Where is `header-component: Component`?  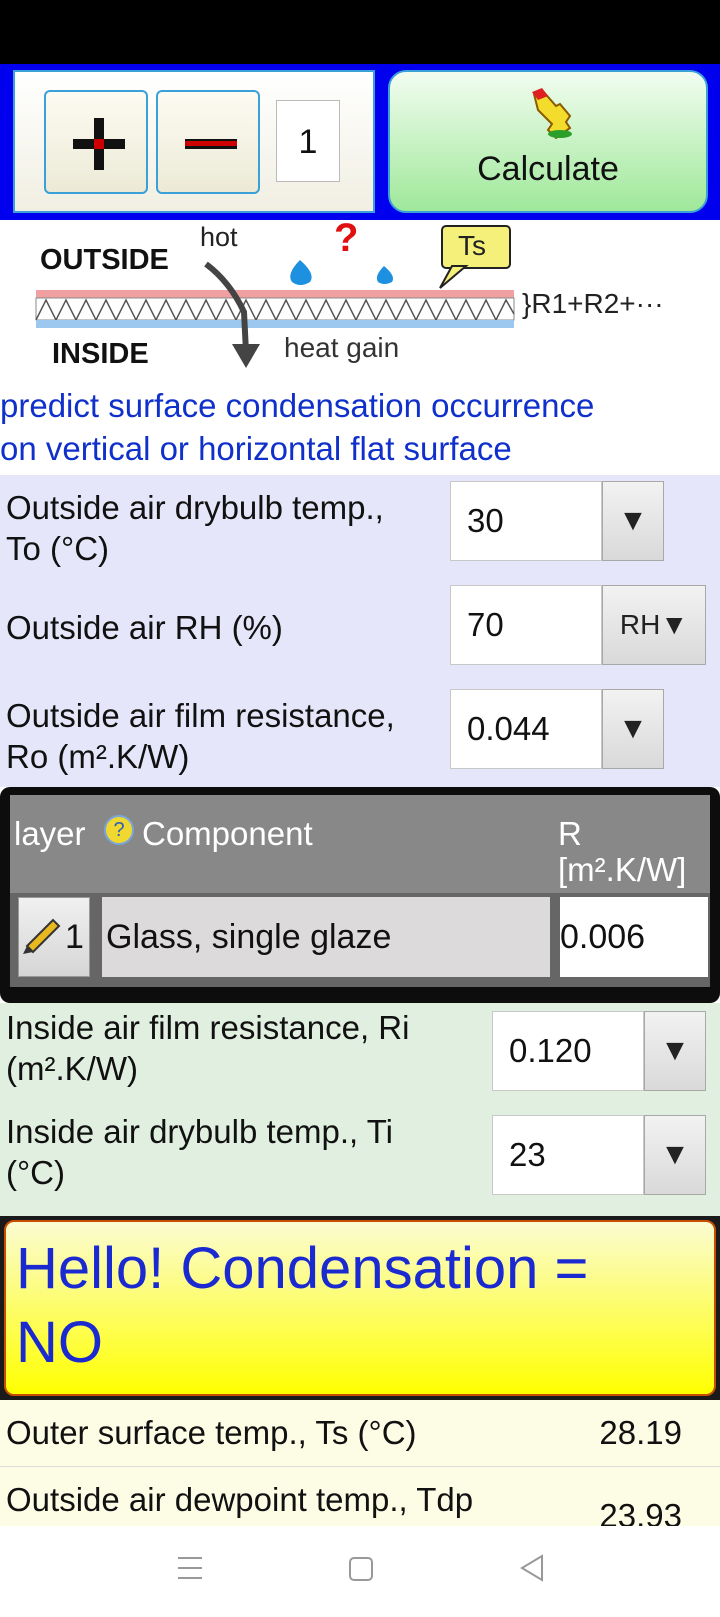
header-component: Component is located at coordinates (227, 833).